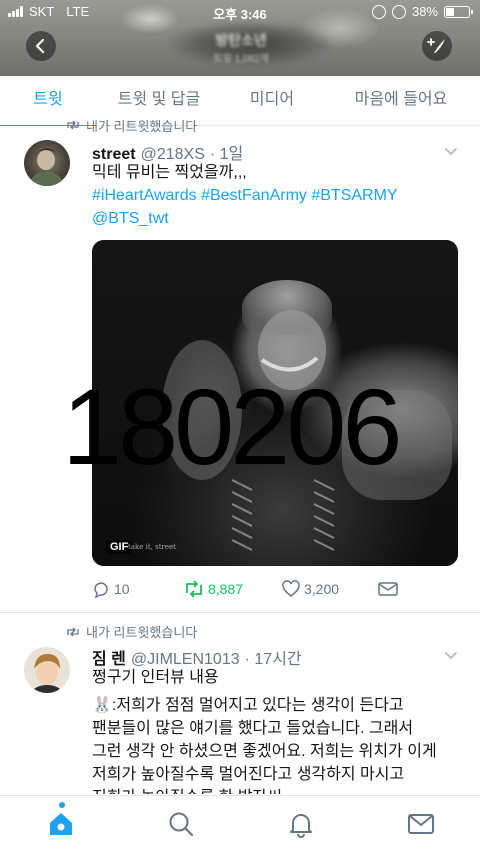  I want to click on retweet-icon, so click(194, 589).